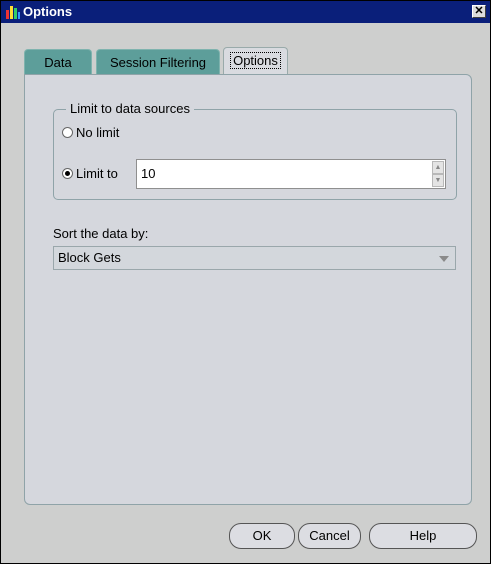 This screenshot has height=564, width=491. I want to click on tab-session-filtering-label: Session Filtering, so click(158, 62).